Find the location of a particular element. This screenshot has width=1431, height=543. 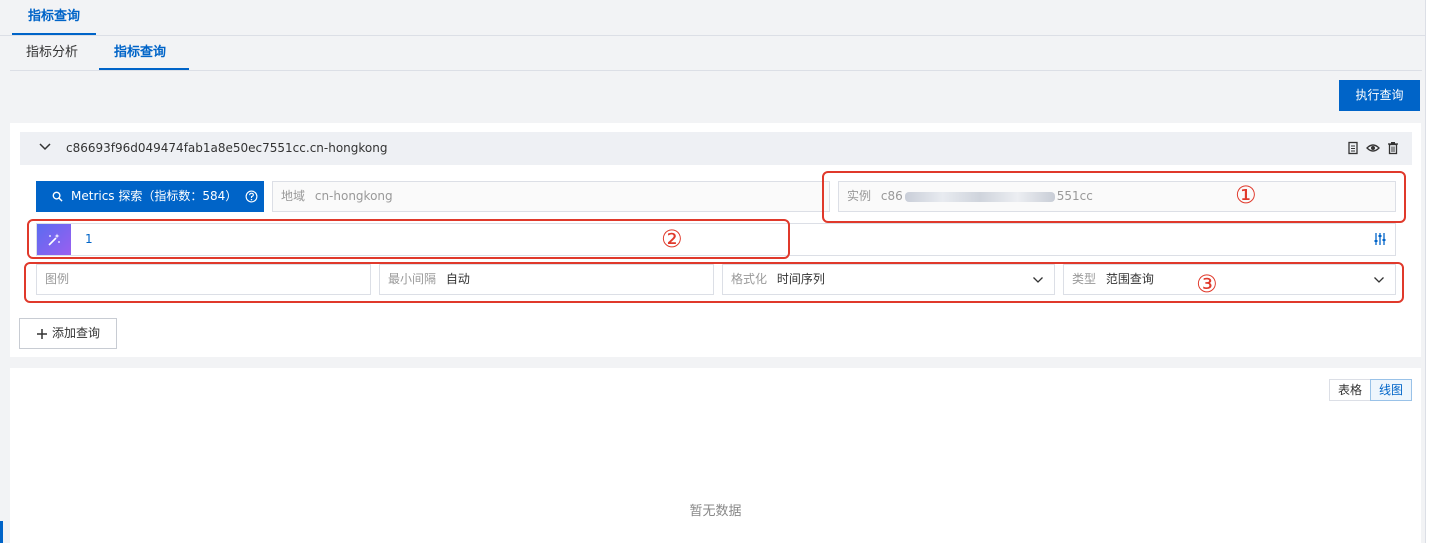

top-tab-strip: 指标查询 is located at coordinates (712, 18).